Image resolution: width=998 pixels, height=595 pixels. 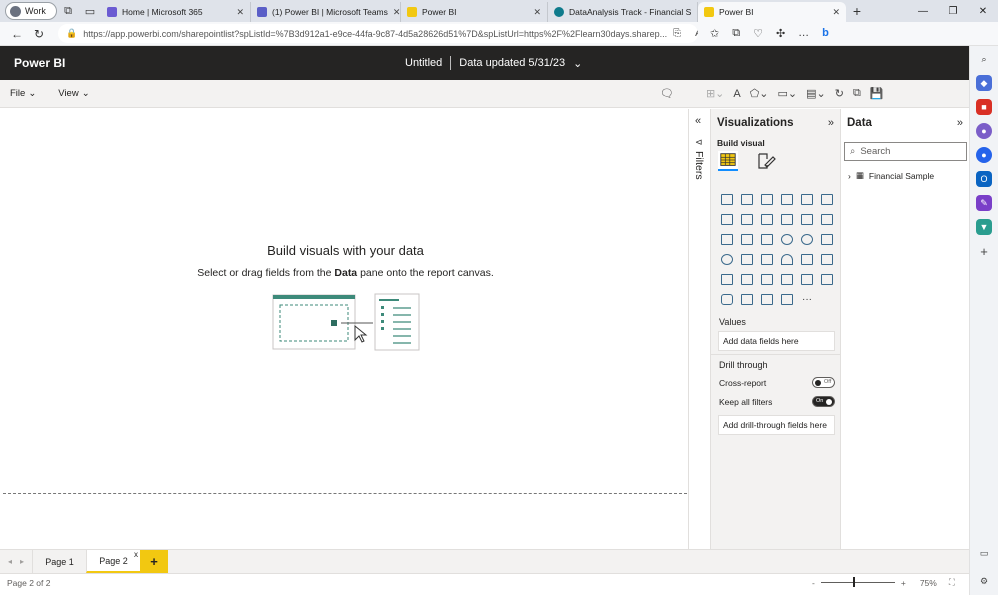 What do you see at coordinates (39, 34) in the screenshot?
I see `refresh-icon: ↻` at bounding box center [39, 34].